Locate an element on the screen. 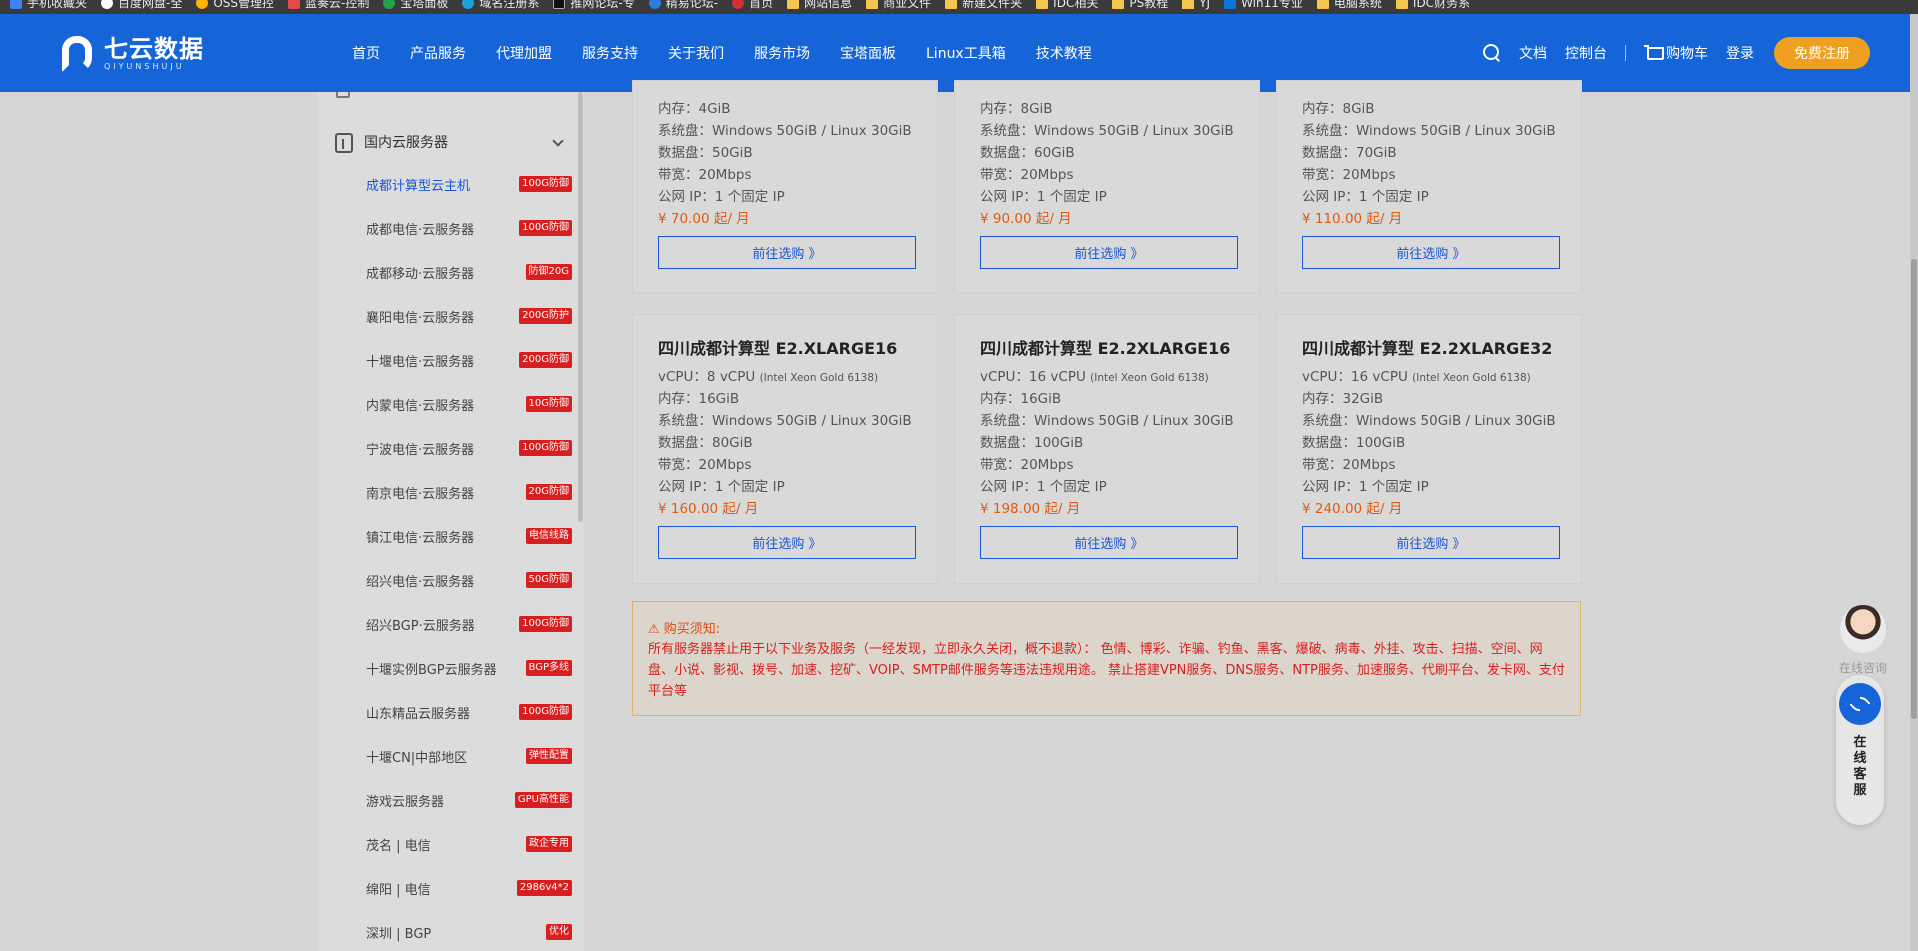 Image resolution: width=1918 pixels, height=951 pixels. sidebar-item: 十堰CN|中部地区 弹性配置 is located at coordinates (469, 756).